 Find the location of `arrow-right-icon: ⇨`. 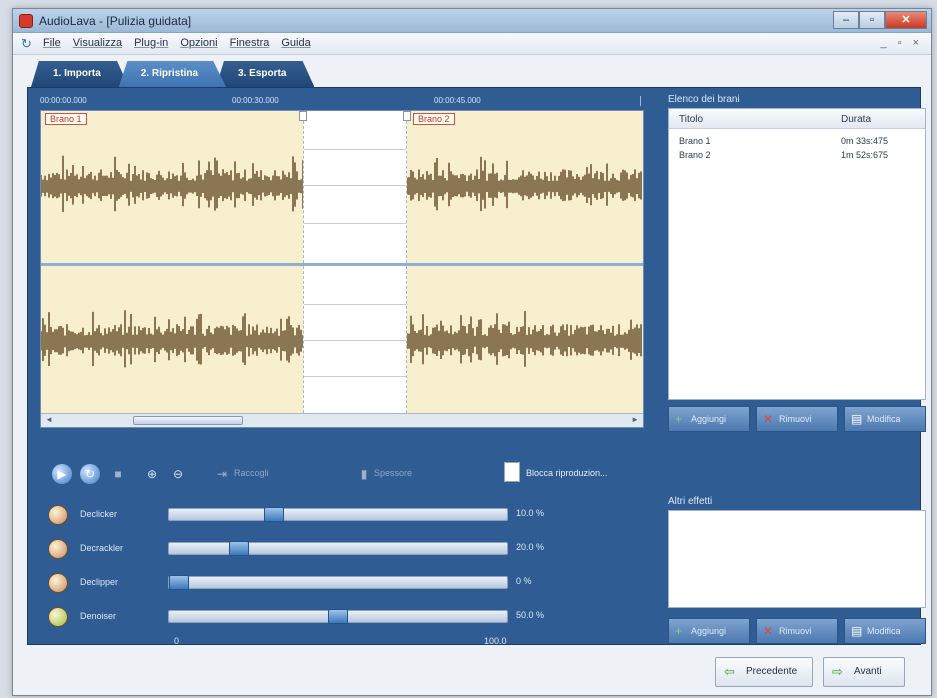

arrow-right-icon: ⇨ is located at coordinates (837, 671).